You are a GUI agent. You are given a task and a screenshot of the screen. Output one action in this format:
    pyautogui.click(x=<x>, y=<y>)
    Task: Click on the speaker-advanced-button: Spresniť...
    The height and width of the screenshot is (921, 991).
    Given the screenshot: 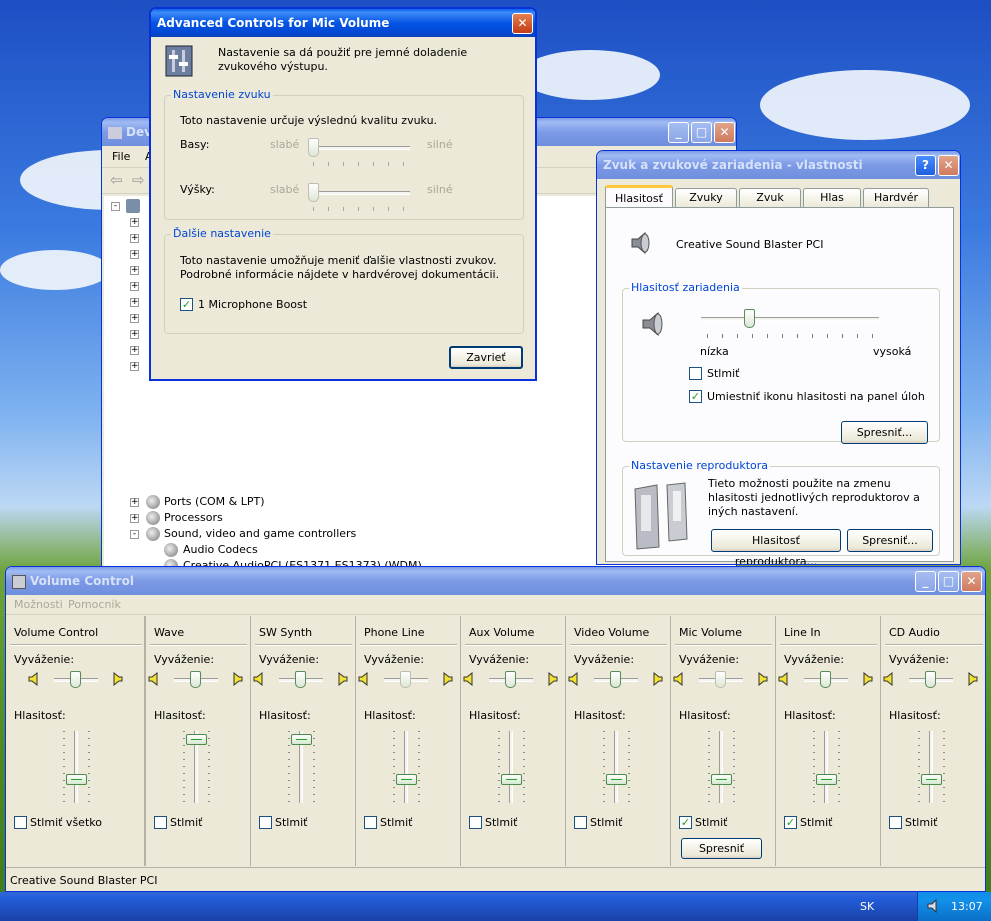 What is the action you would take?
    pyautogui.click(x=890, y=540)
    